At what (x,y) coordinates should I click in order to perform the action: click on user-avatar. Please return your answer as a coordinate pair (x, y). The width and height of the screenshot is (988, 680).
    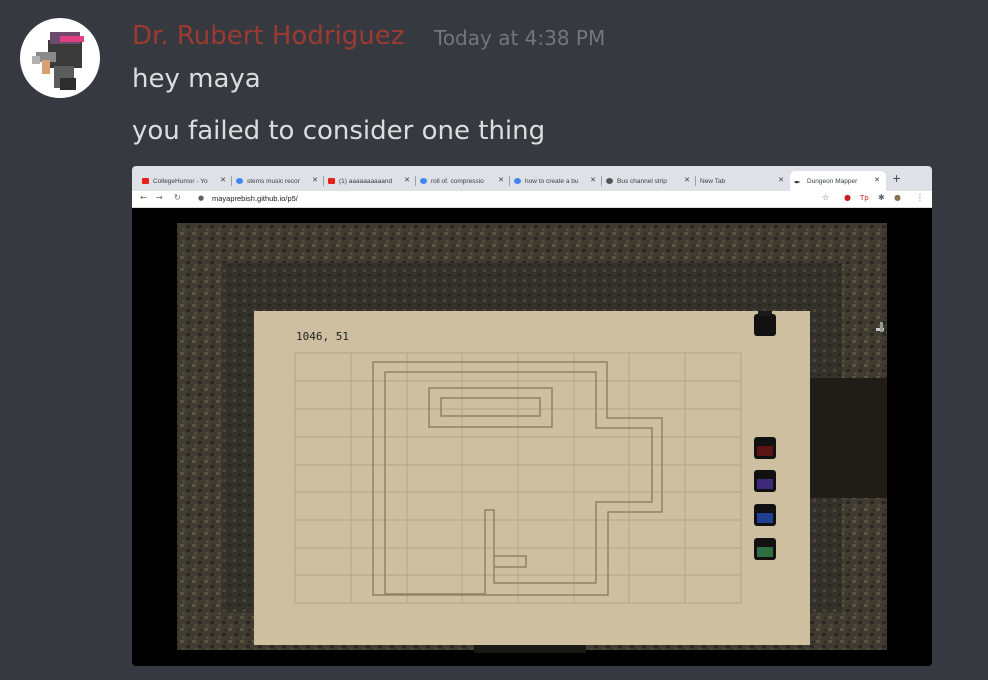
    Looking at the image, I should click on (60, 58).